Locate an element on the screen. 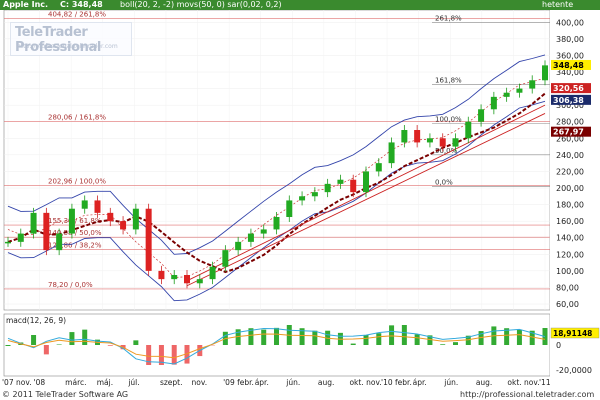 The height and width of the screenshot is (400, 600). y-tick-label: 140,00 is located at coordinates (570, 238).